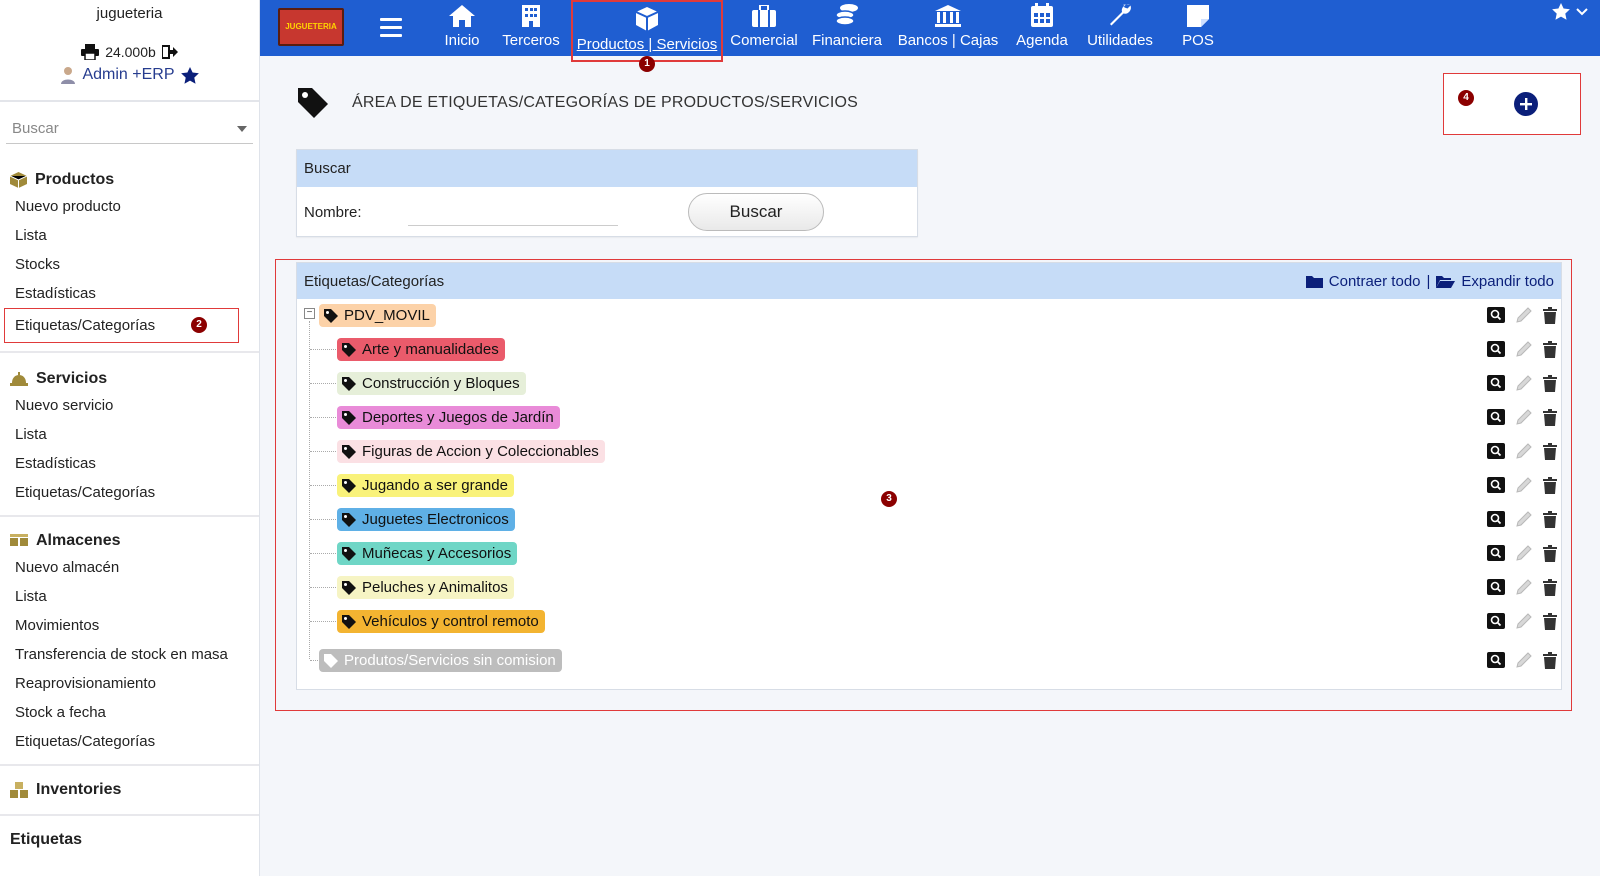 This screenshot has height=876, width=1600. I want to click on sidebar-item-movimientos: Movimientos, so click(129, 625).